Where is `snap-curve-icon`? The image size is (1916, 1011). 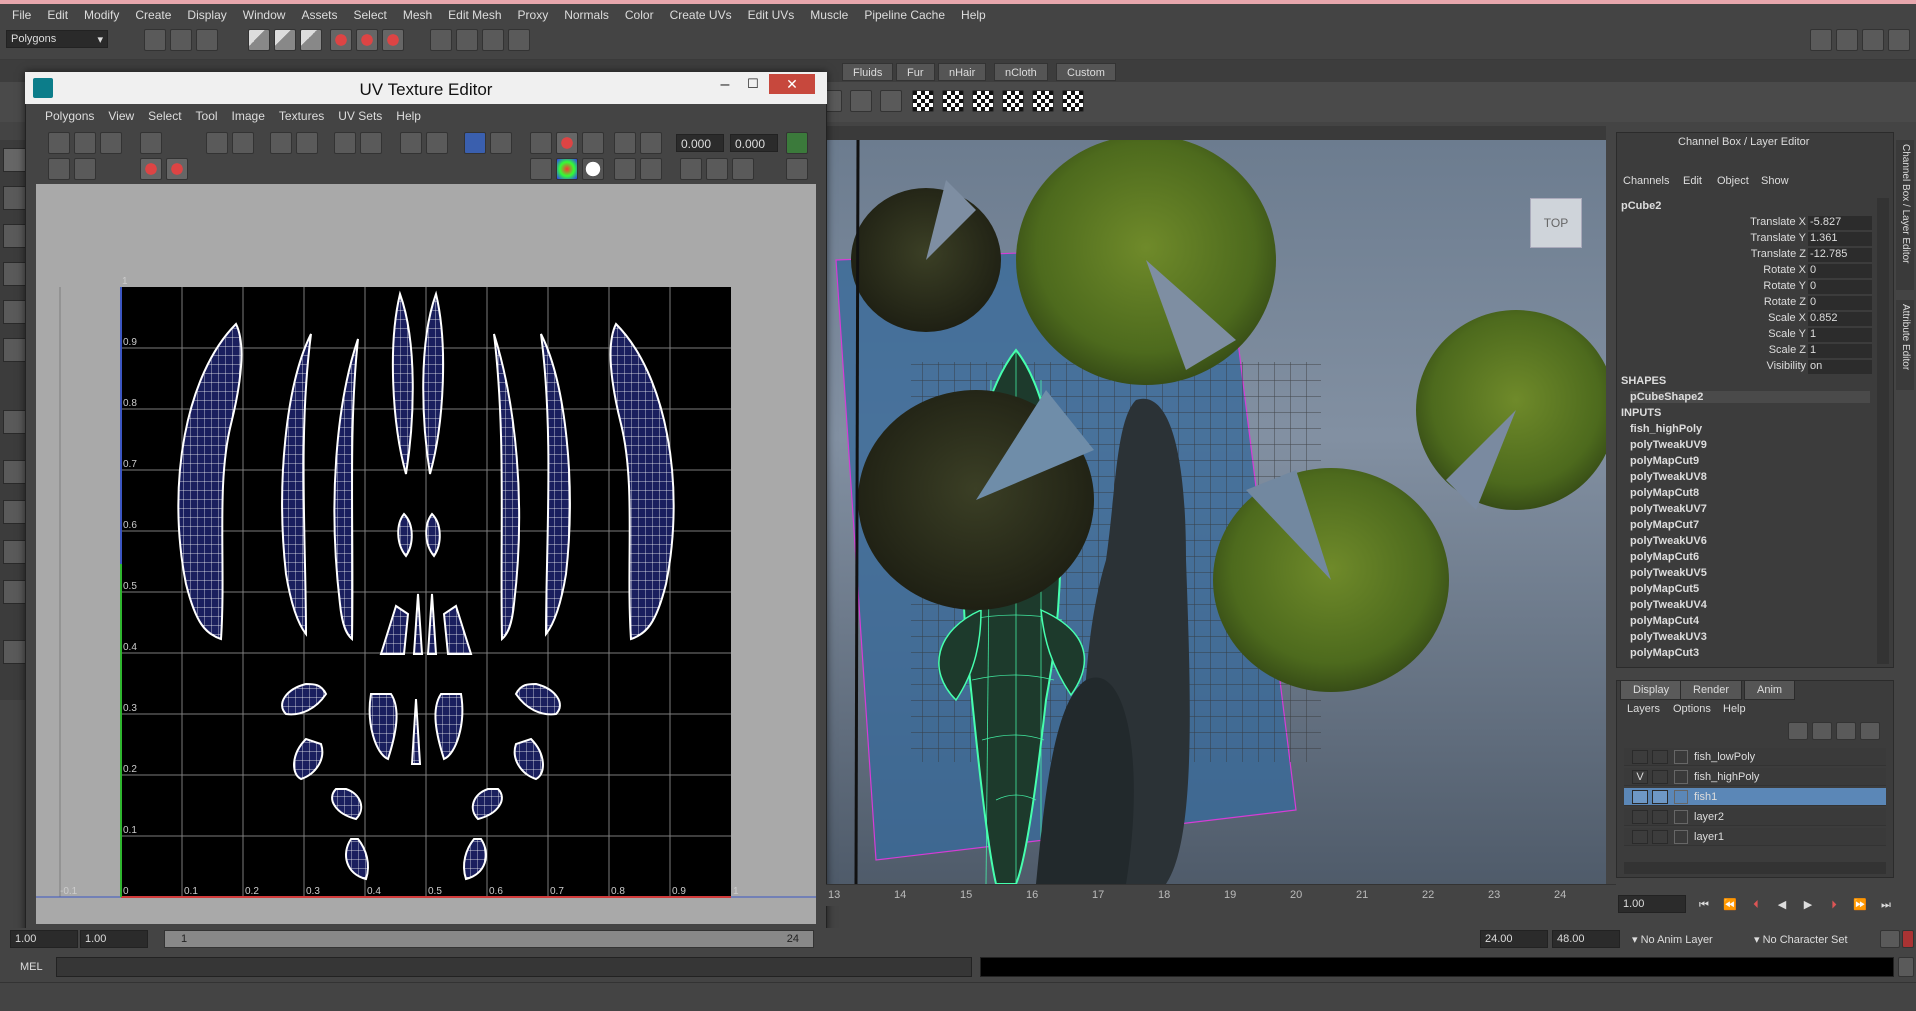
snap-curve-icon is located at coordinates (367, 40).